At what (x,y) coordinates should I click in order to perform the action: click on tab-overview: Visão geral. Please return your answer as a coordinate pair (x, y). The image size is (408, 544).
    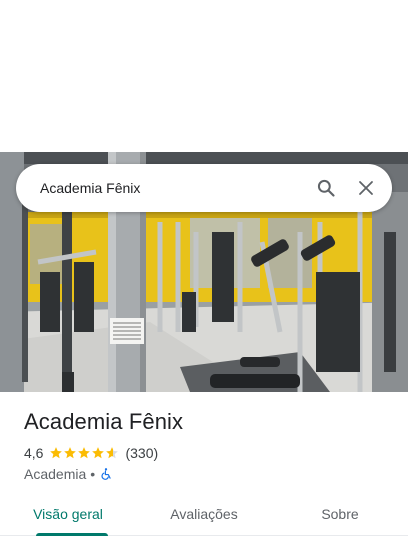
    Looking at the image, I should click on (68, 516).